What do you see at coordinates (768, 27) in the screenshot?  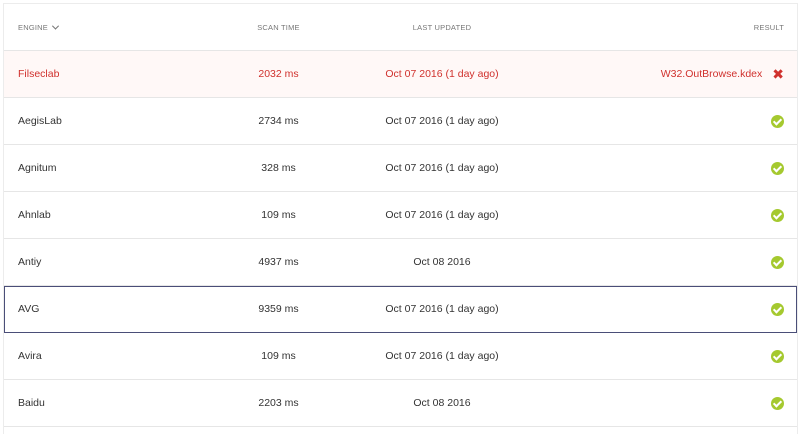 I see `column-header-result: RESULT` at bounding box center [768, 27].